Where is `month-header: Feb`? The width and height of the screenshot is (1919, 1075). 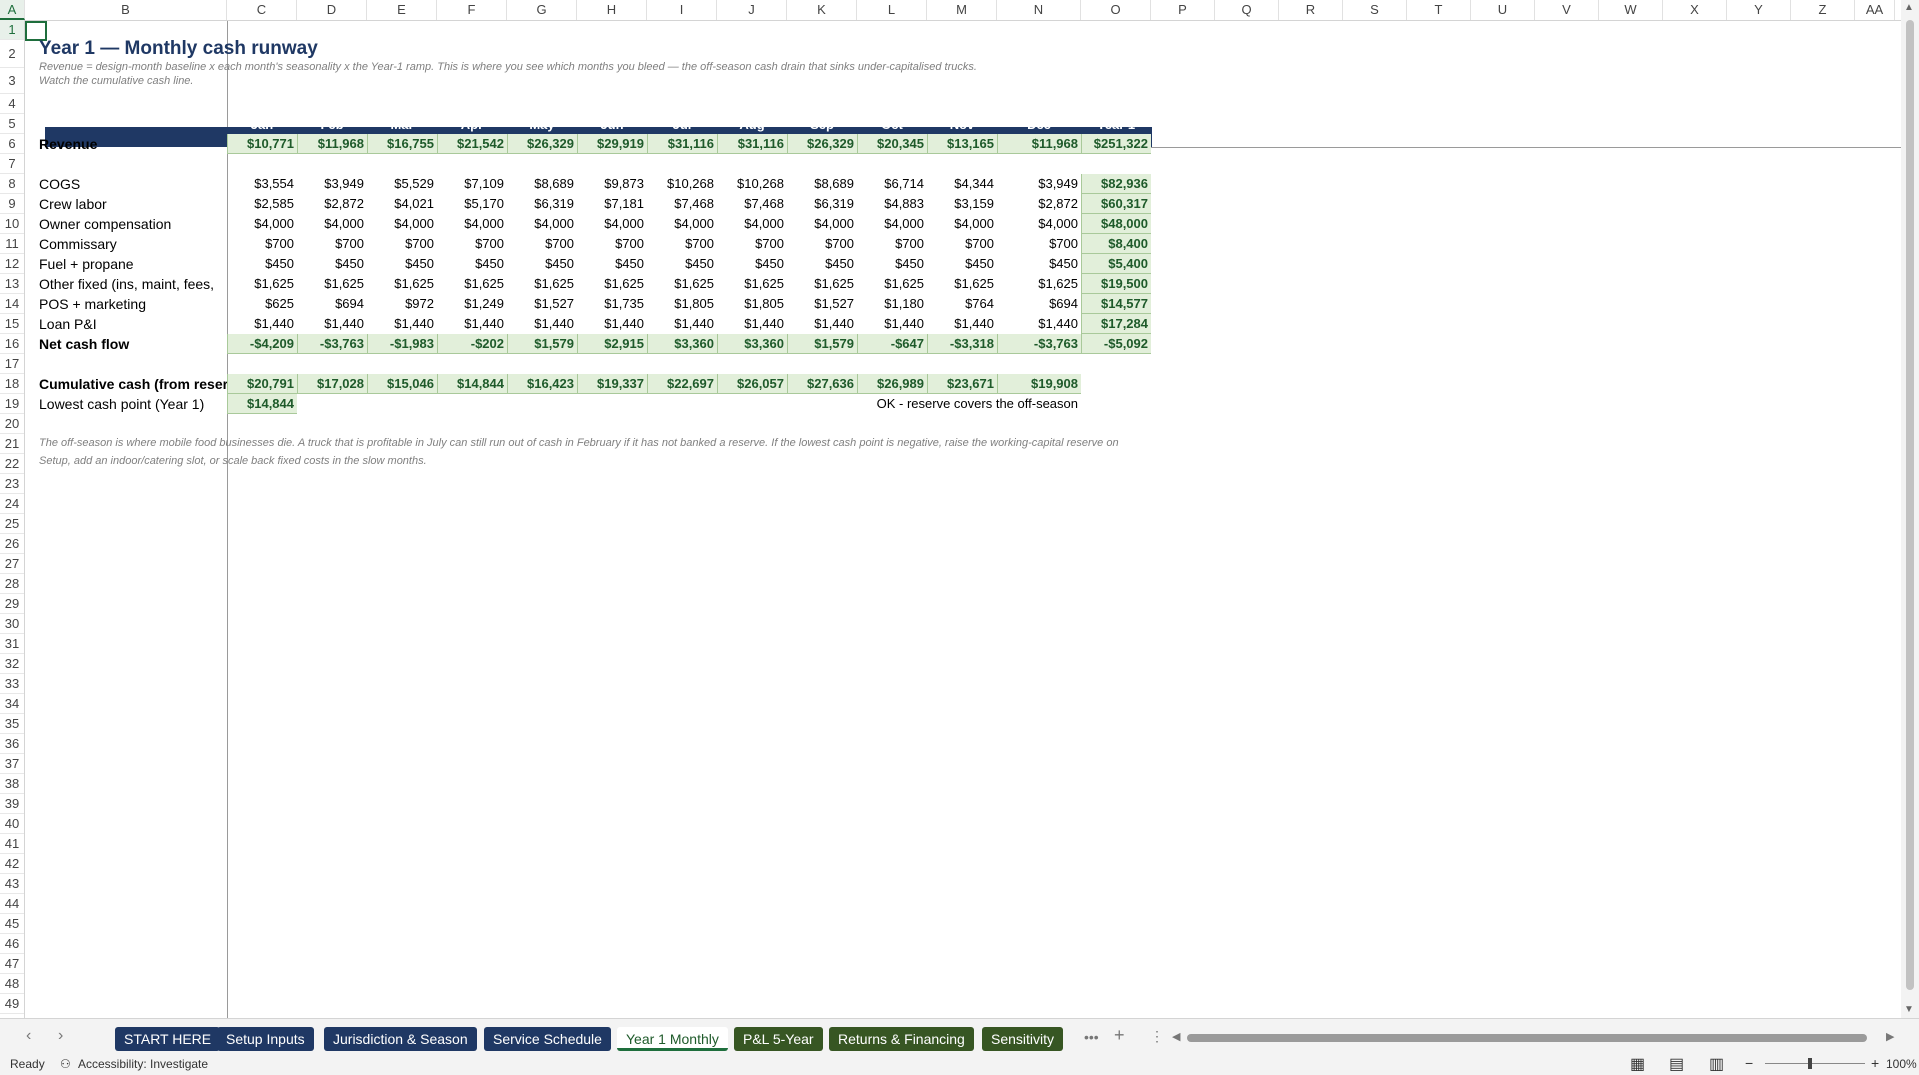 month-header: Feb is located at coordinates (332, 125).